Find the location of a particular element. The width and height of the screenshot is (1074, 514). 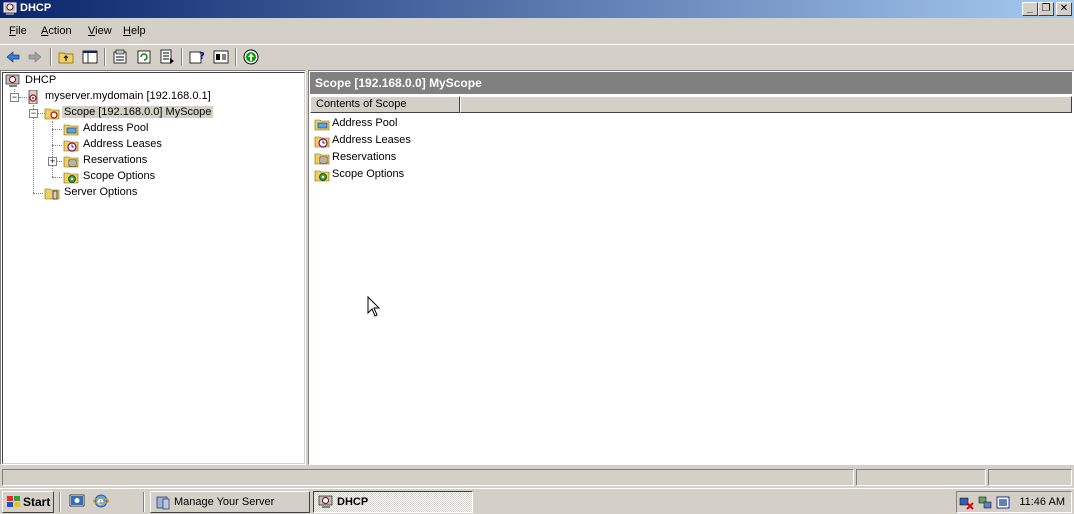

show-desktop-icon is located at coordinates (77, 501).